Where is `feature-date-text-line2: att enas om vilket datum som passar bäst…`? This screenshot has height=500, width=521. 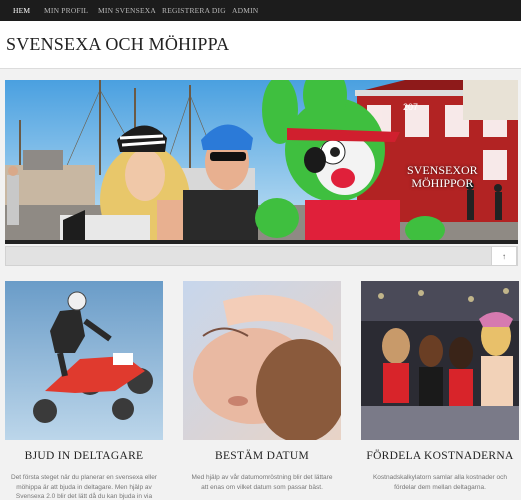 feature-date-text-line2: att enas om vilket datum som passar bäst… is located at coordinates (262, 487).